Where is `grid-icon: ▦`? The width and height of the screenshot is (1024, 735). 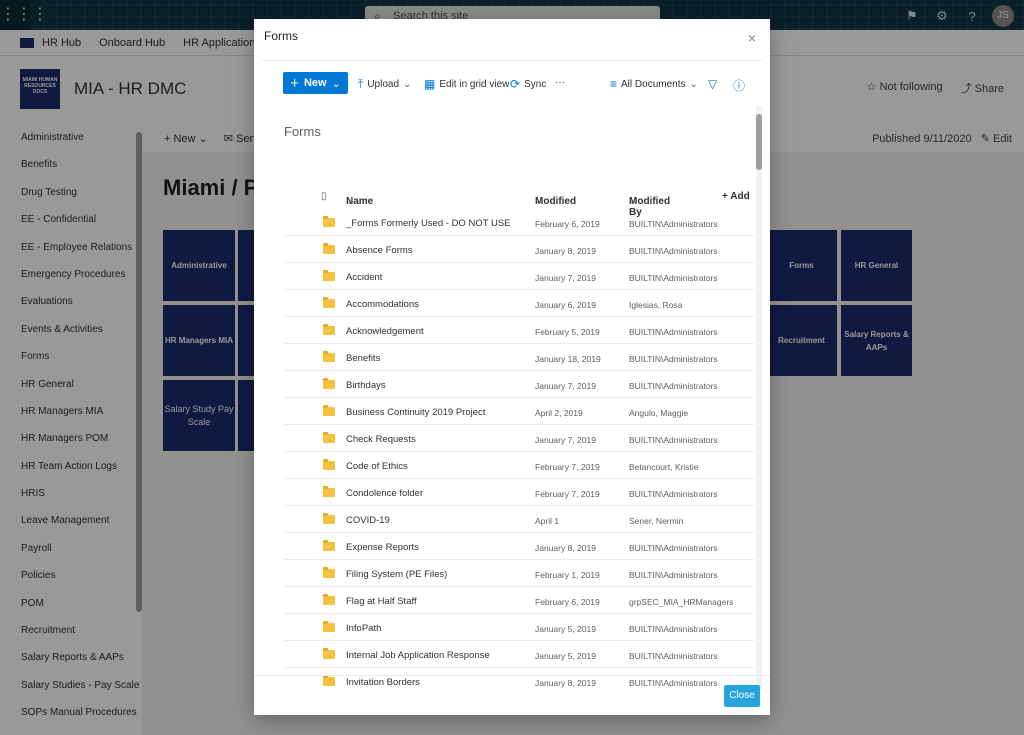 grid-icon: ▦ is located at coordinates (430, 84).